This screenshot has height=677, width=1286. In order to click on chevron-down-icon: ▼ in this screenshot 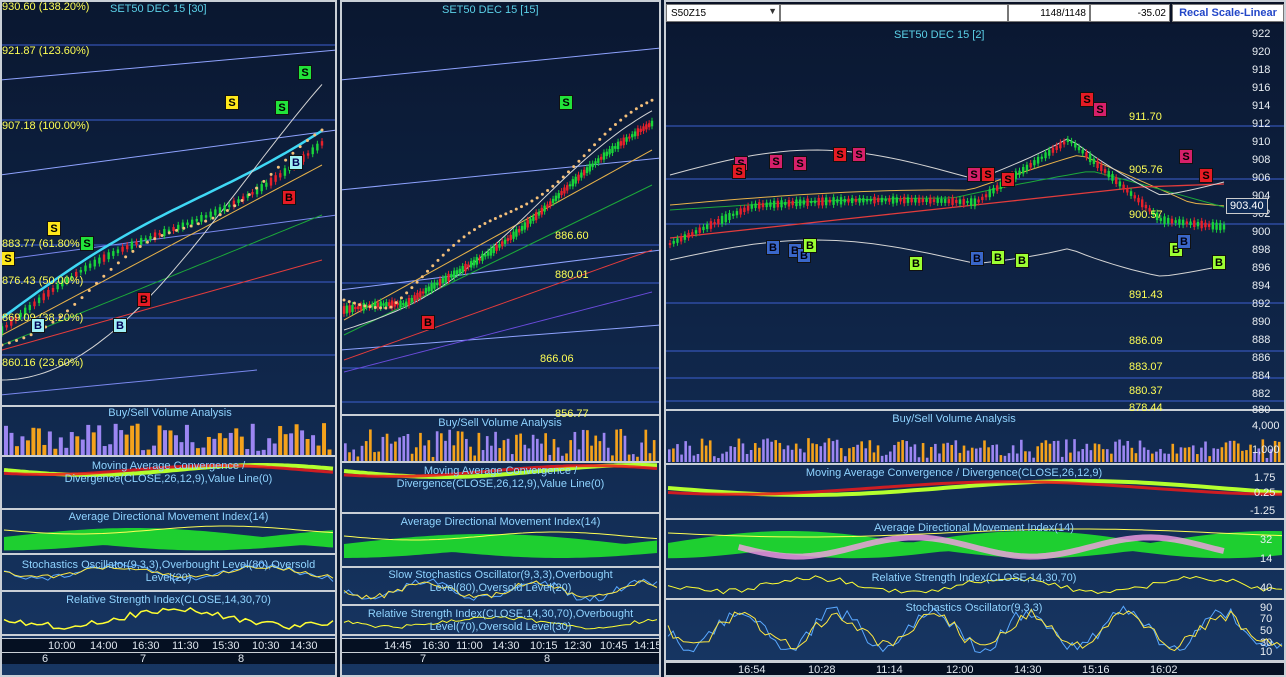, I will do `click(772, 11)`.